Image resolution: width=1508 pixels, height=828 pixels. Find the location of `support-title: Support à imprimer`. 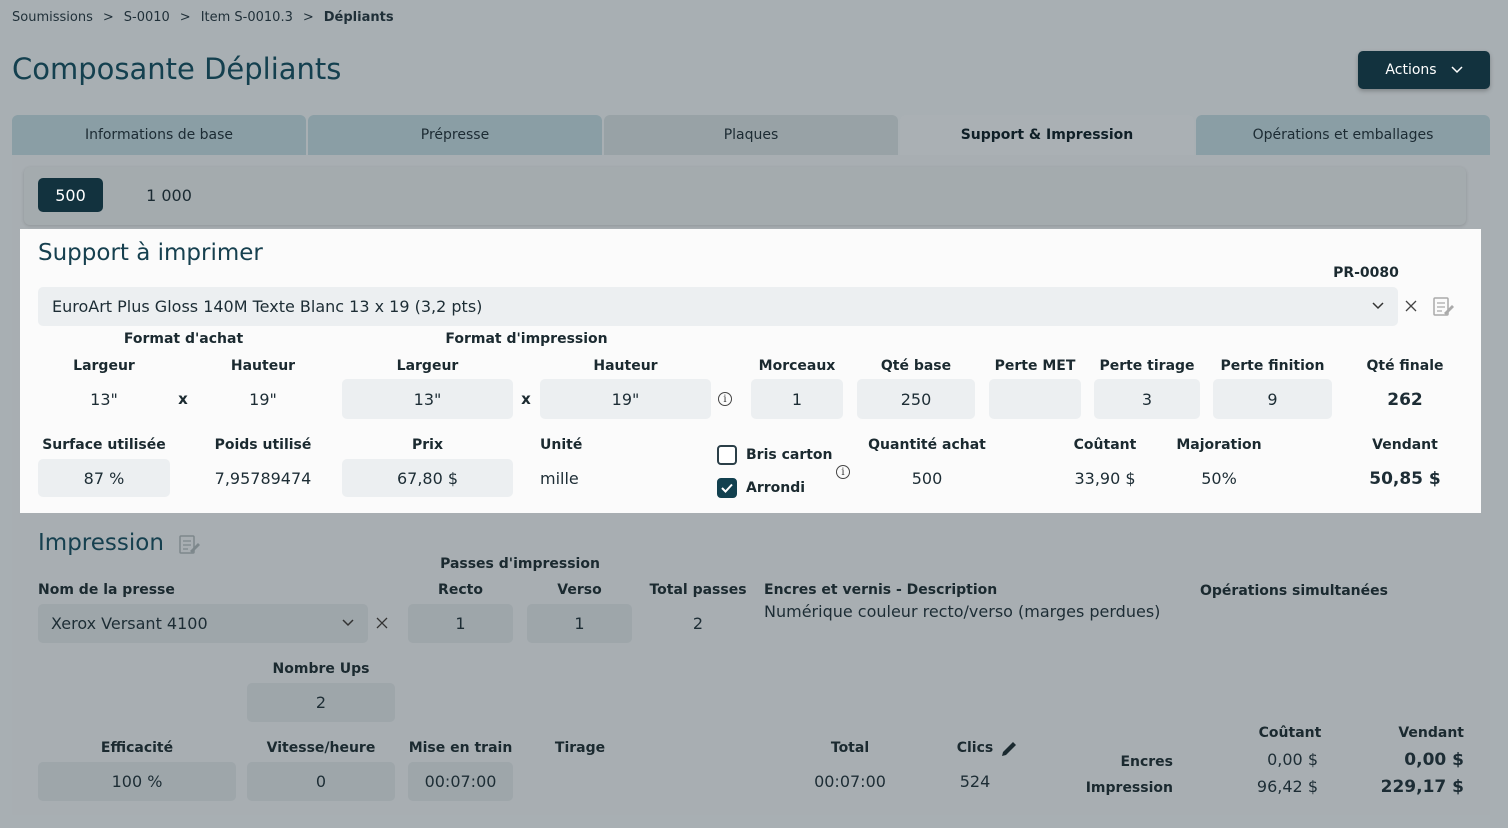

support-title: Support à imprimer is located at coordinates (150, 253).